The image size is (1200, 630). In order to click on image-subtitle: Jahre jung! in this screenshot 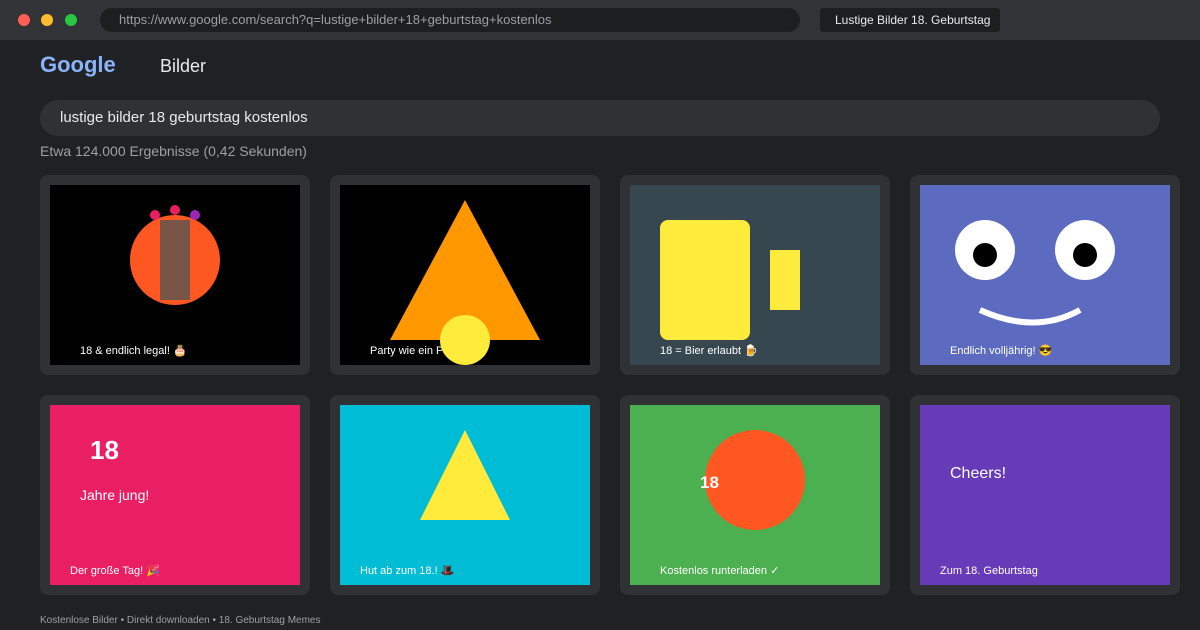, I will do `click(115, 495)`.